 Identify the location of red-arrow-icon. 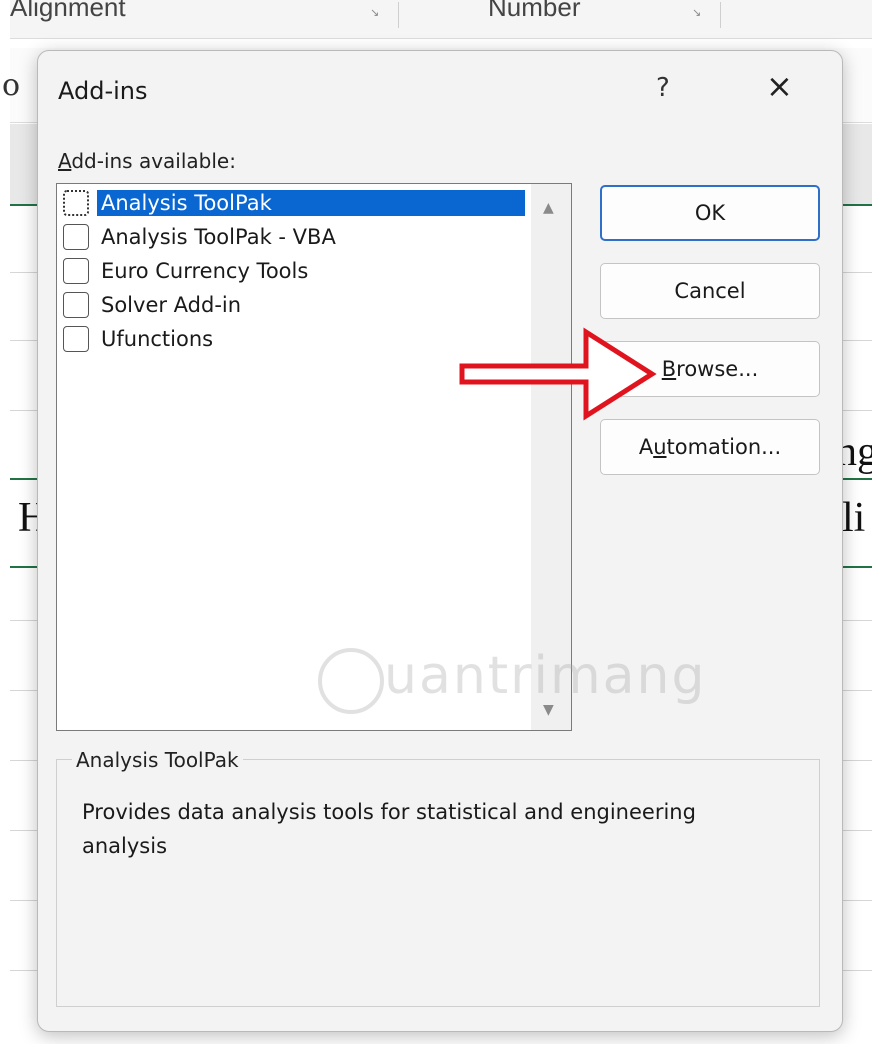
(558, 374).